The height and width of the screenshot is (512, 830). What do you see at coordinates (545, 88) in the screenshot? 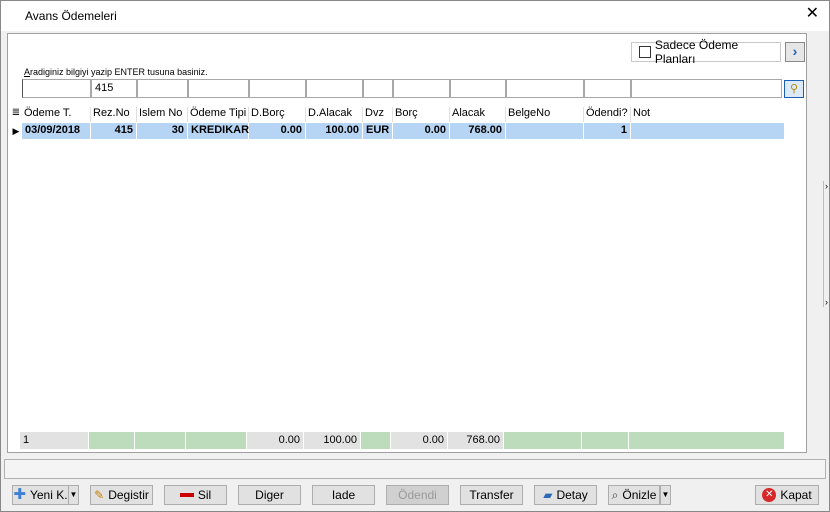
I see `filter-document-no` at bounding box center [545, 88].